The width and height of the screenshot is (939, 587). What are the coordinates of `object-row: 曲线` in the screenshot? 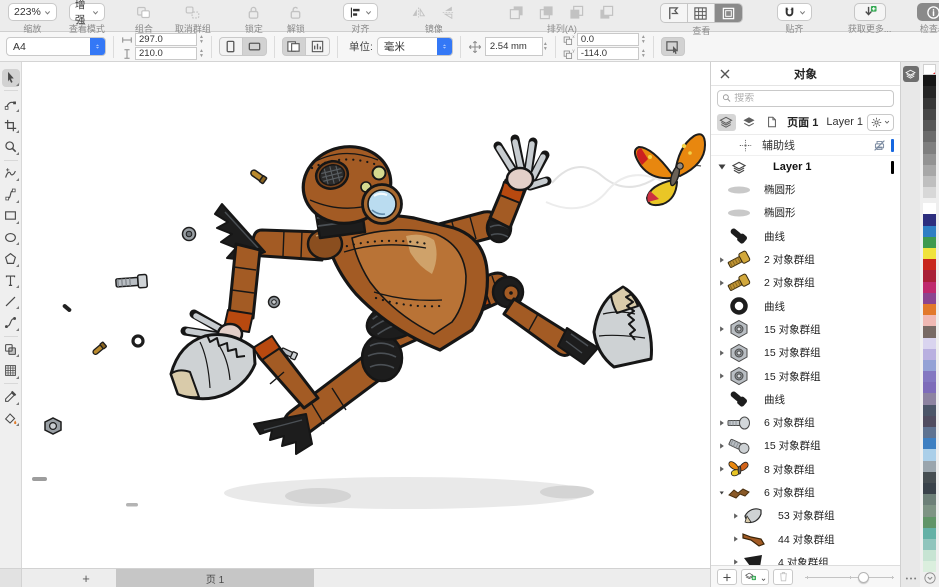 It's located at (805, 399).